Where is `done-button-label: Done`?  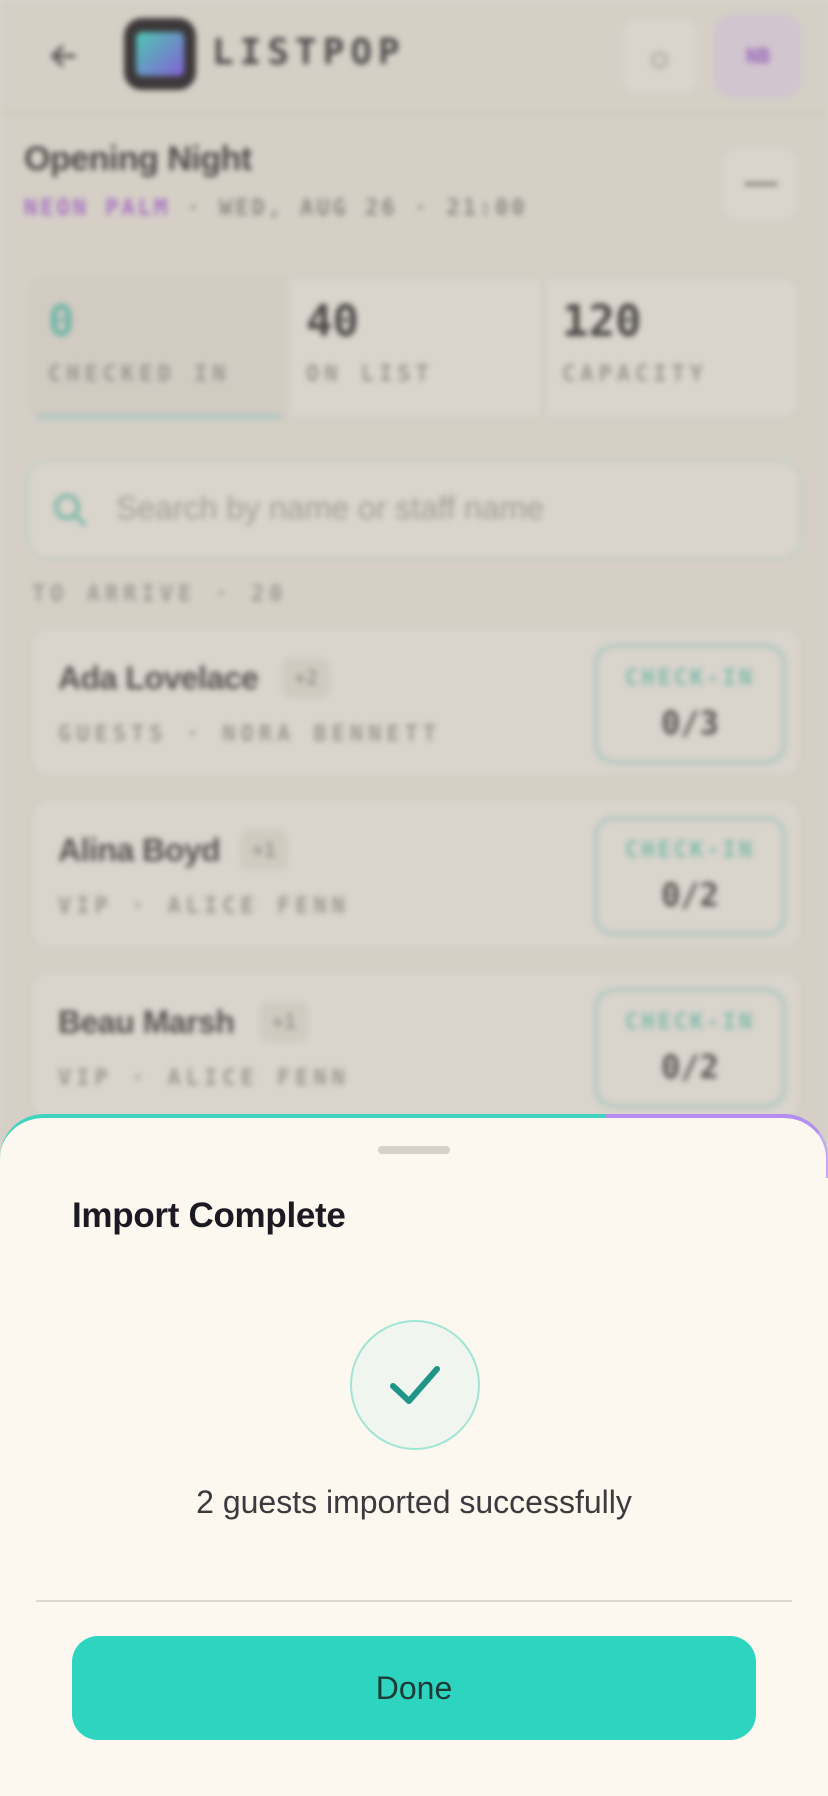
done-button-label: Done is located at coordinates (414, 1687).